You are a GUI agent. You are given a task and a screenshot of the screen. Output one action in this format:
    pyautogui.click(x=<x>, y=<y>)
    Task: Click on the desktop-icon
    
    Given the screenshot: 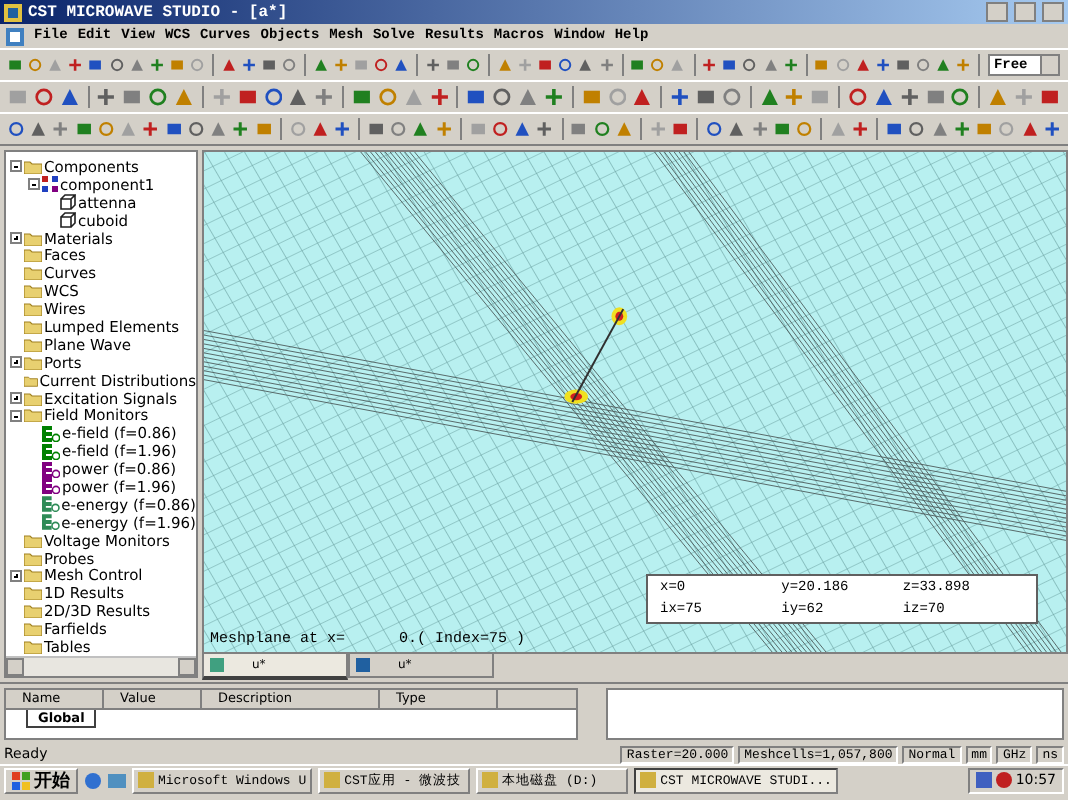 What is the action you would take?
    pyautogui.click(x=117, y=780)
    